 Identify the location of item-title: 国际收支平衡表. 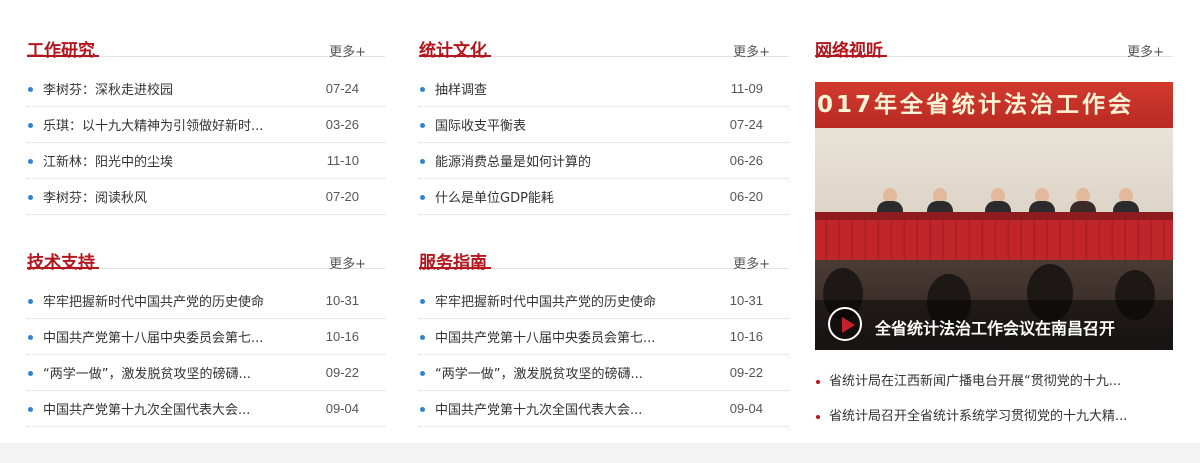
(480, 124).